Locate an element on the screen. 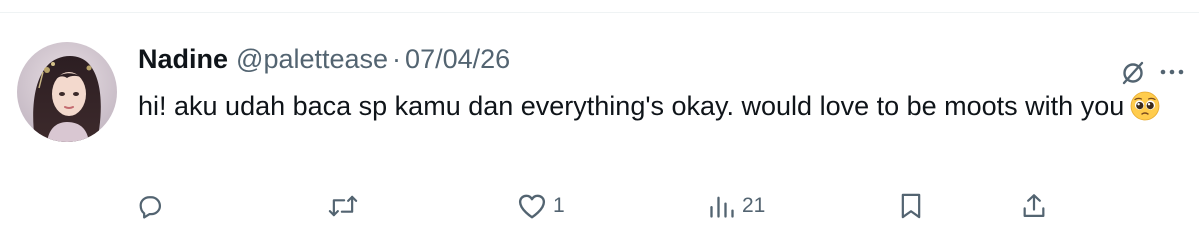  like-button: 1 is located at coordinates (541, 206).